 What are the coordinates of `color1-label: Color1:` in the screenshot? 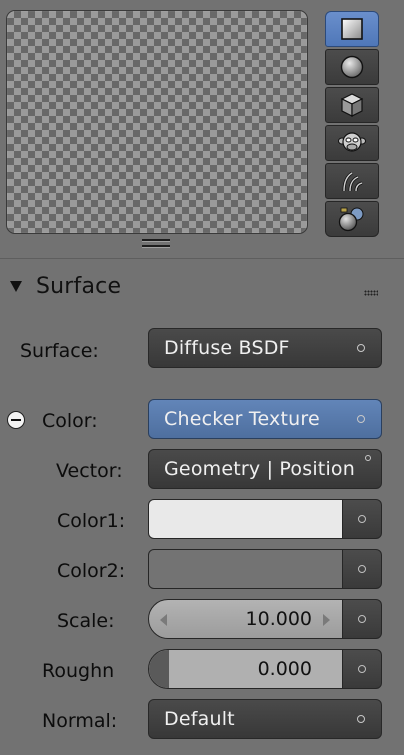 It's located at (91, 521).